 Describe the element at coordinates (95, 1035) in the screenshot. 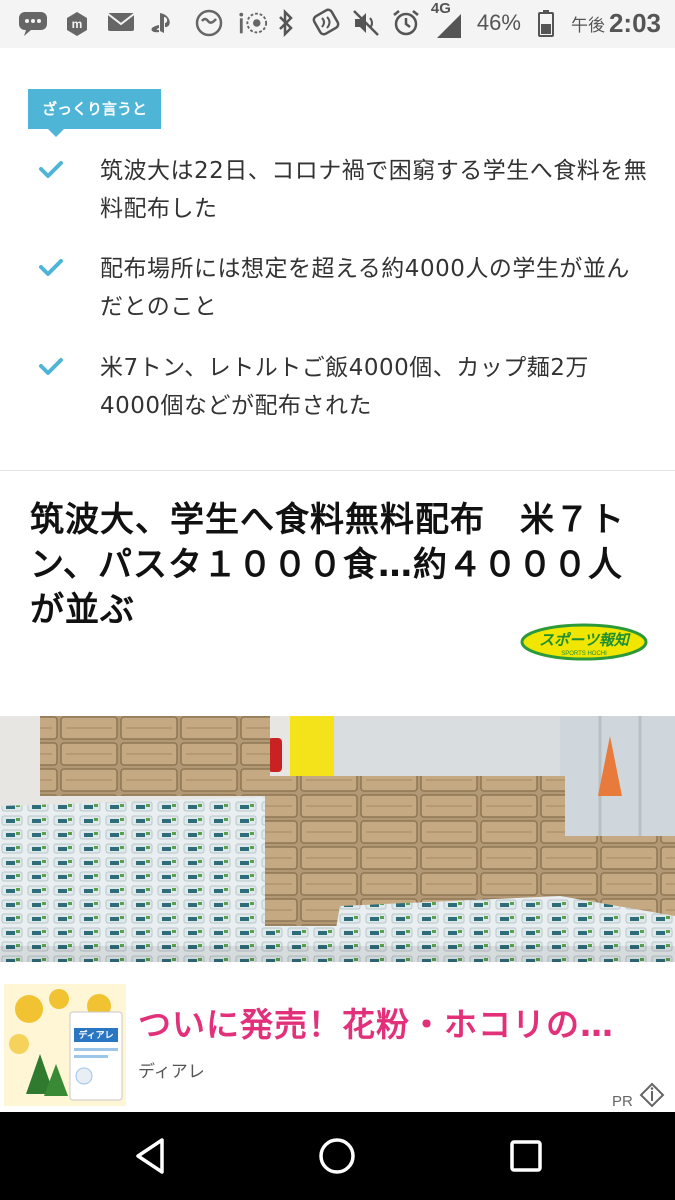

I see `ad-product-label: ディアレ` at that location.